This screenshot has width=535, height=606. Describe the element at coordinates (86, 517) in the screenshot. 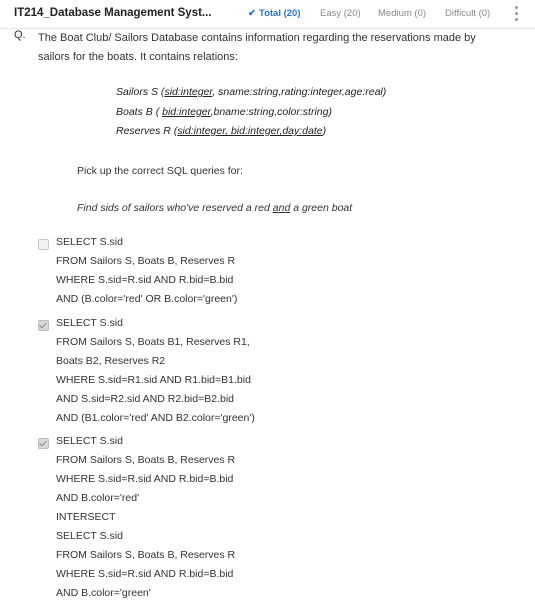

I see `code-line: INTERSECT` at that location.